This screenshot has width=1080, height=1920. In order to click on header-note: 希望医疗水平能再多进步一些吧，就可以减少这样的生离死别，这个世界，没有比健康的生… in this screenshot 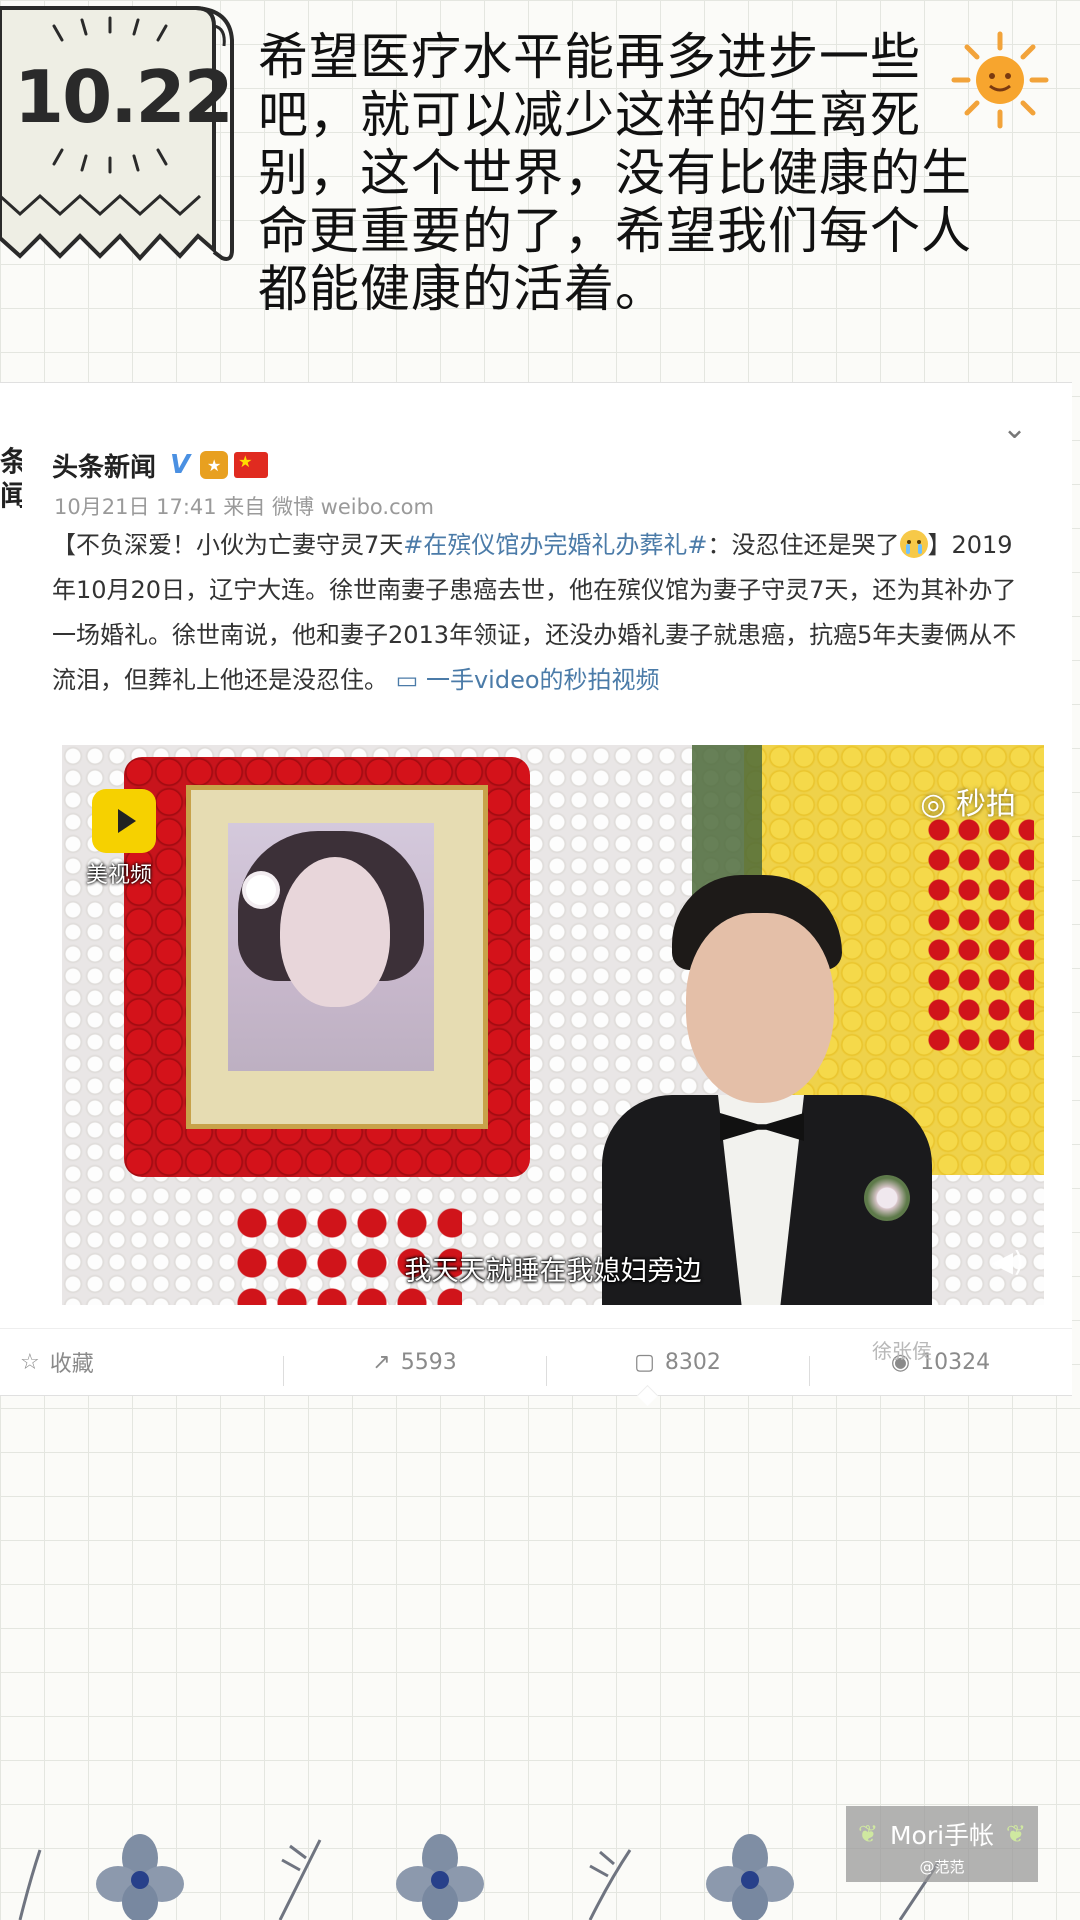, I will do `click(615, 173)`.